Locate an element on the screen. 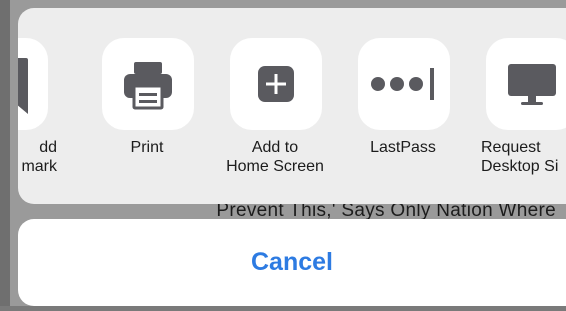  lastpass-icon is located at coordinates (402, 84).